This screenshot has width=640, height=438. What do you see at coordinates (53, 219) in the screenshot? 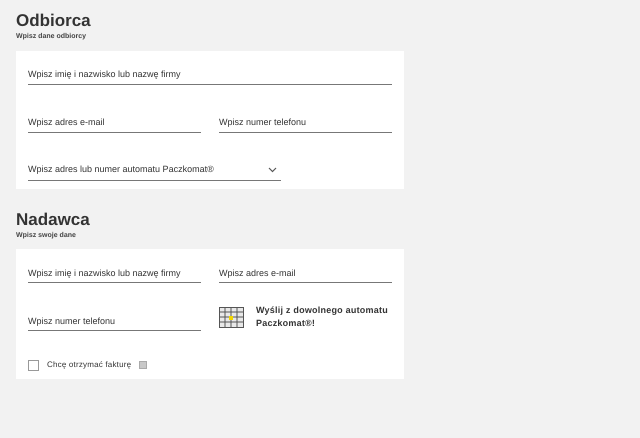
I see `section-title: Nadawca` at bounding box center [53, 219].